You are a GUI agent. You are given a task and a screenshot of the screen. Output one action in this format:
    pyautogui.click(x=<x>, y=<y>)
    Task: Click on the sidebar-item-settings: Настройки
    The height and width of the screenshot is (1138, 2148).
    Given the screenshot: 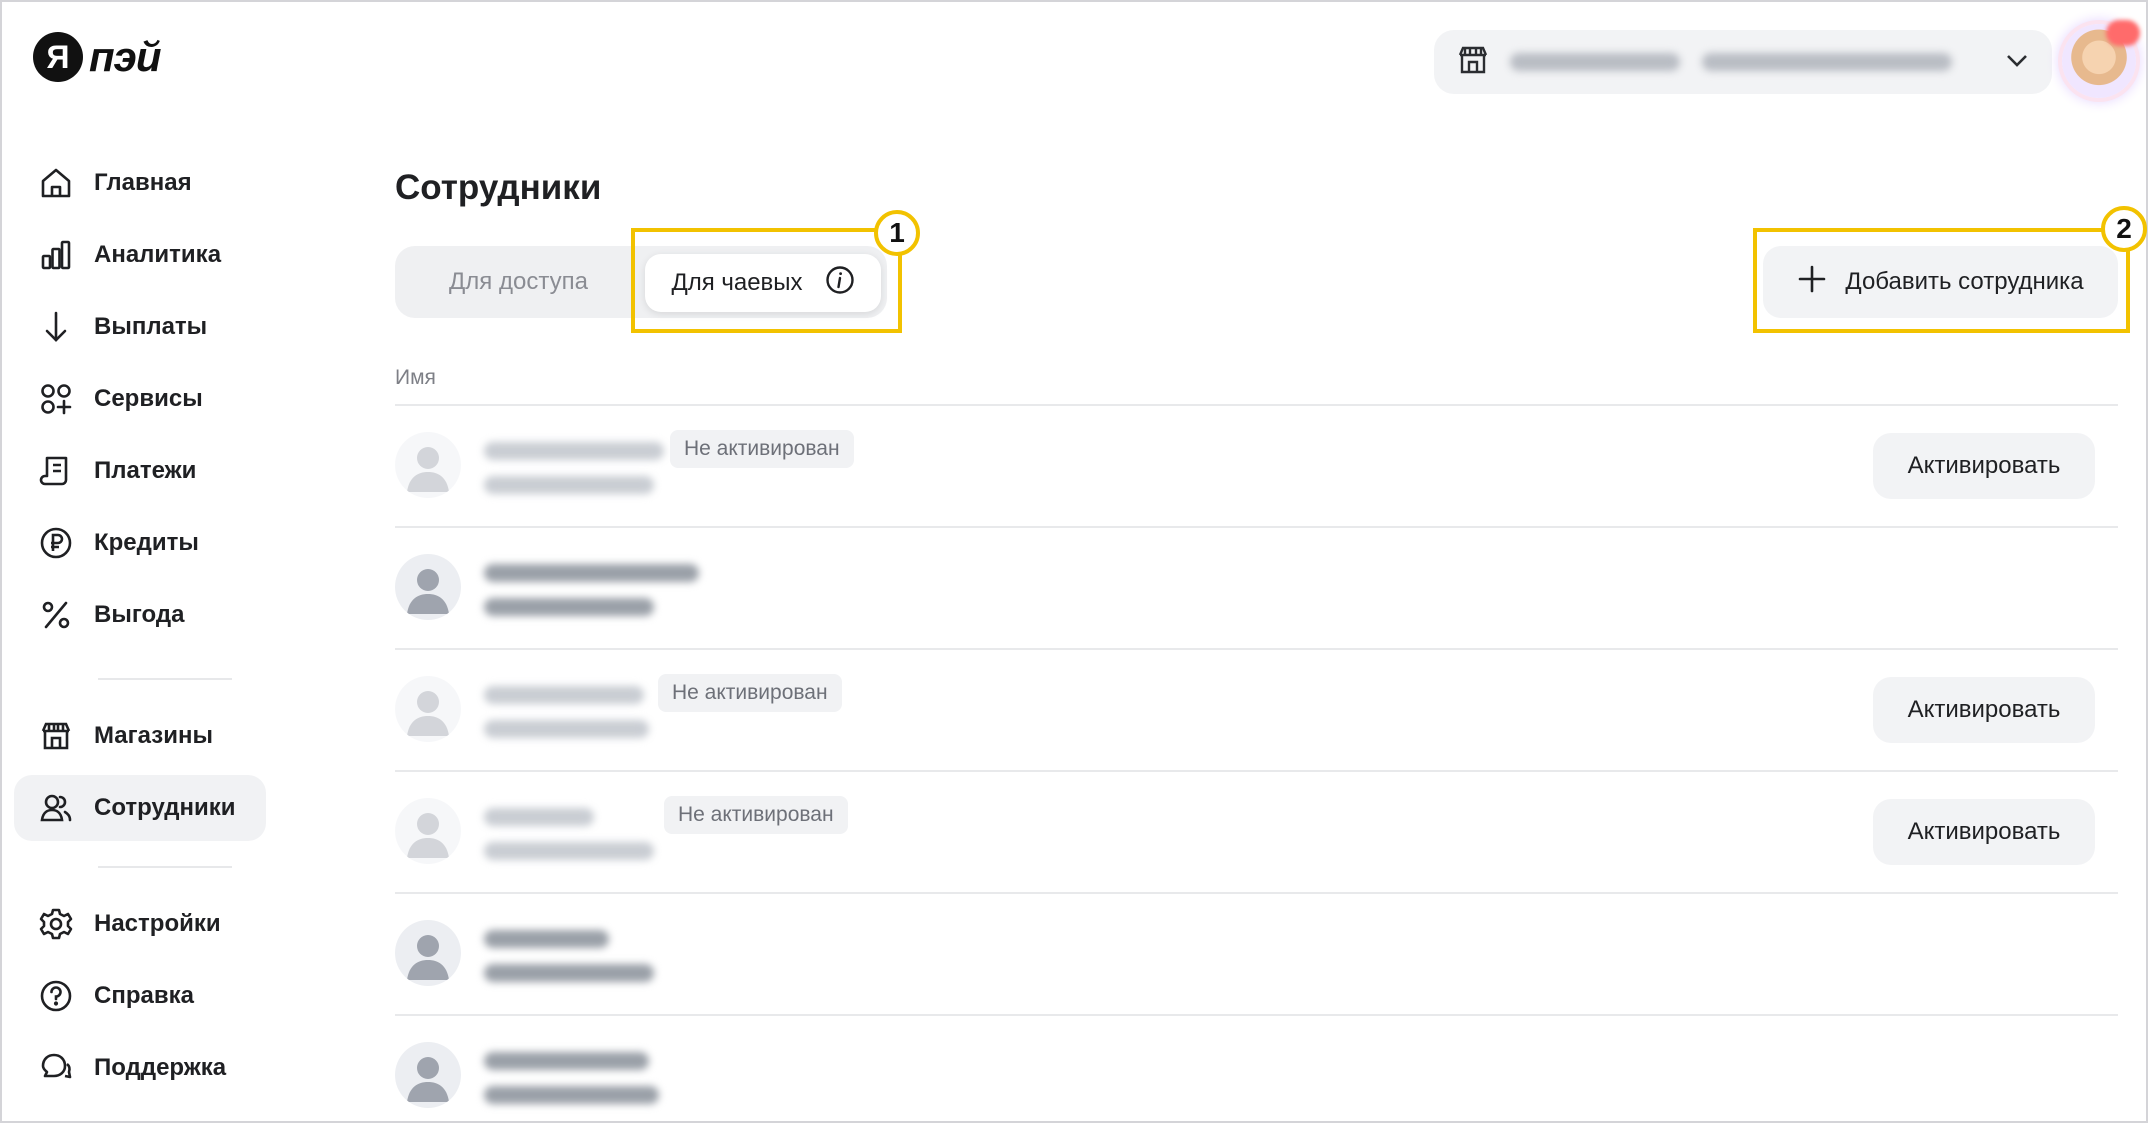 What is the action you would take?
    pyautogui.click(x=140, y=924)
    